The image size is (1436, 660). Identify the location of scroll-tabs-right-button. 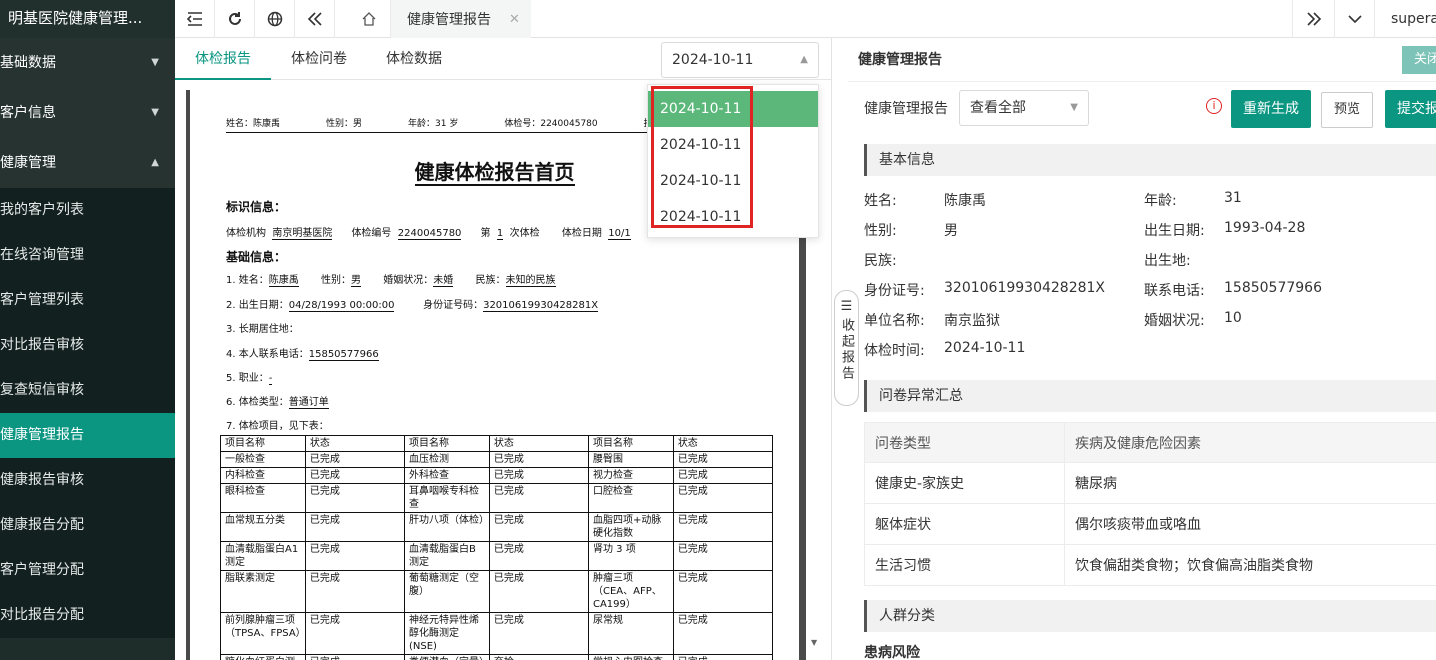
(1313, 19).